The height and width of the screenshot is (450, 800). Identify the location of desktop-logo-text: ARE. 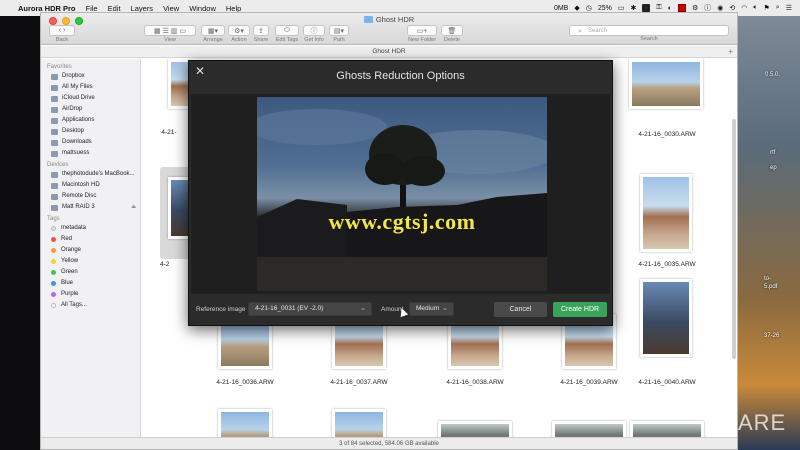
(762, 422).